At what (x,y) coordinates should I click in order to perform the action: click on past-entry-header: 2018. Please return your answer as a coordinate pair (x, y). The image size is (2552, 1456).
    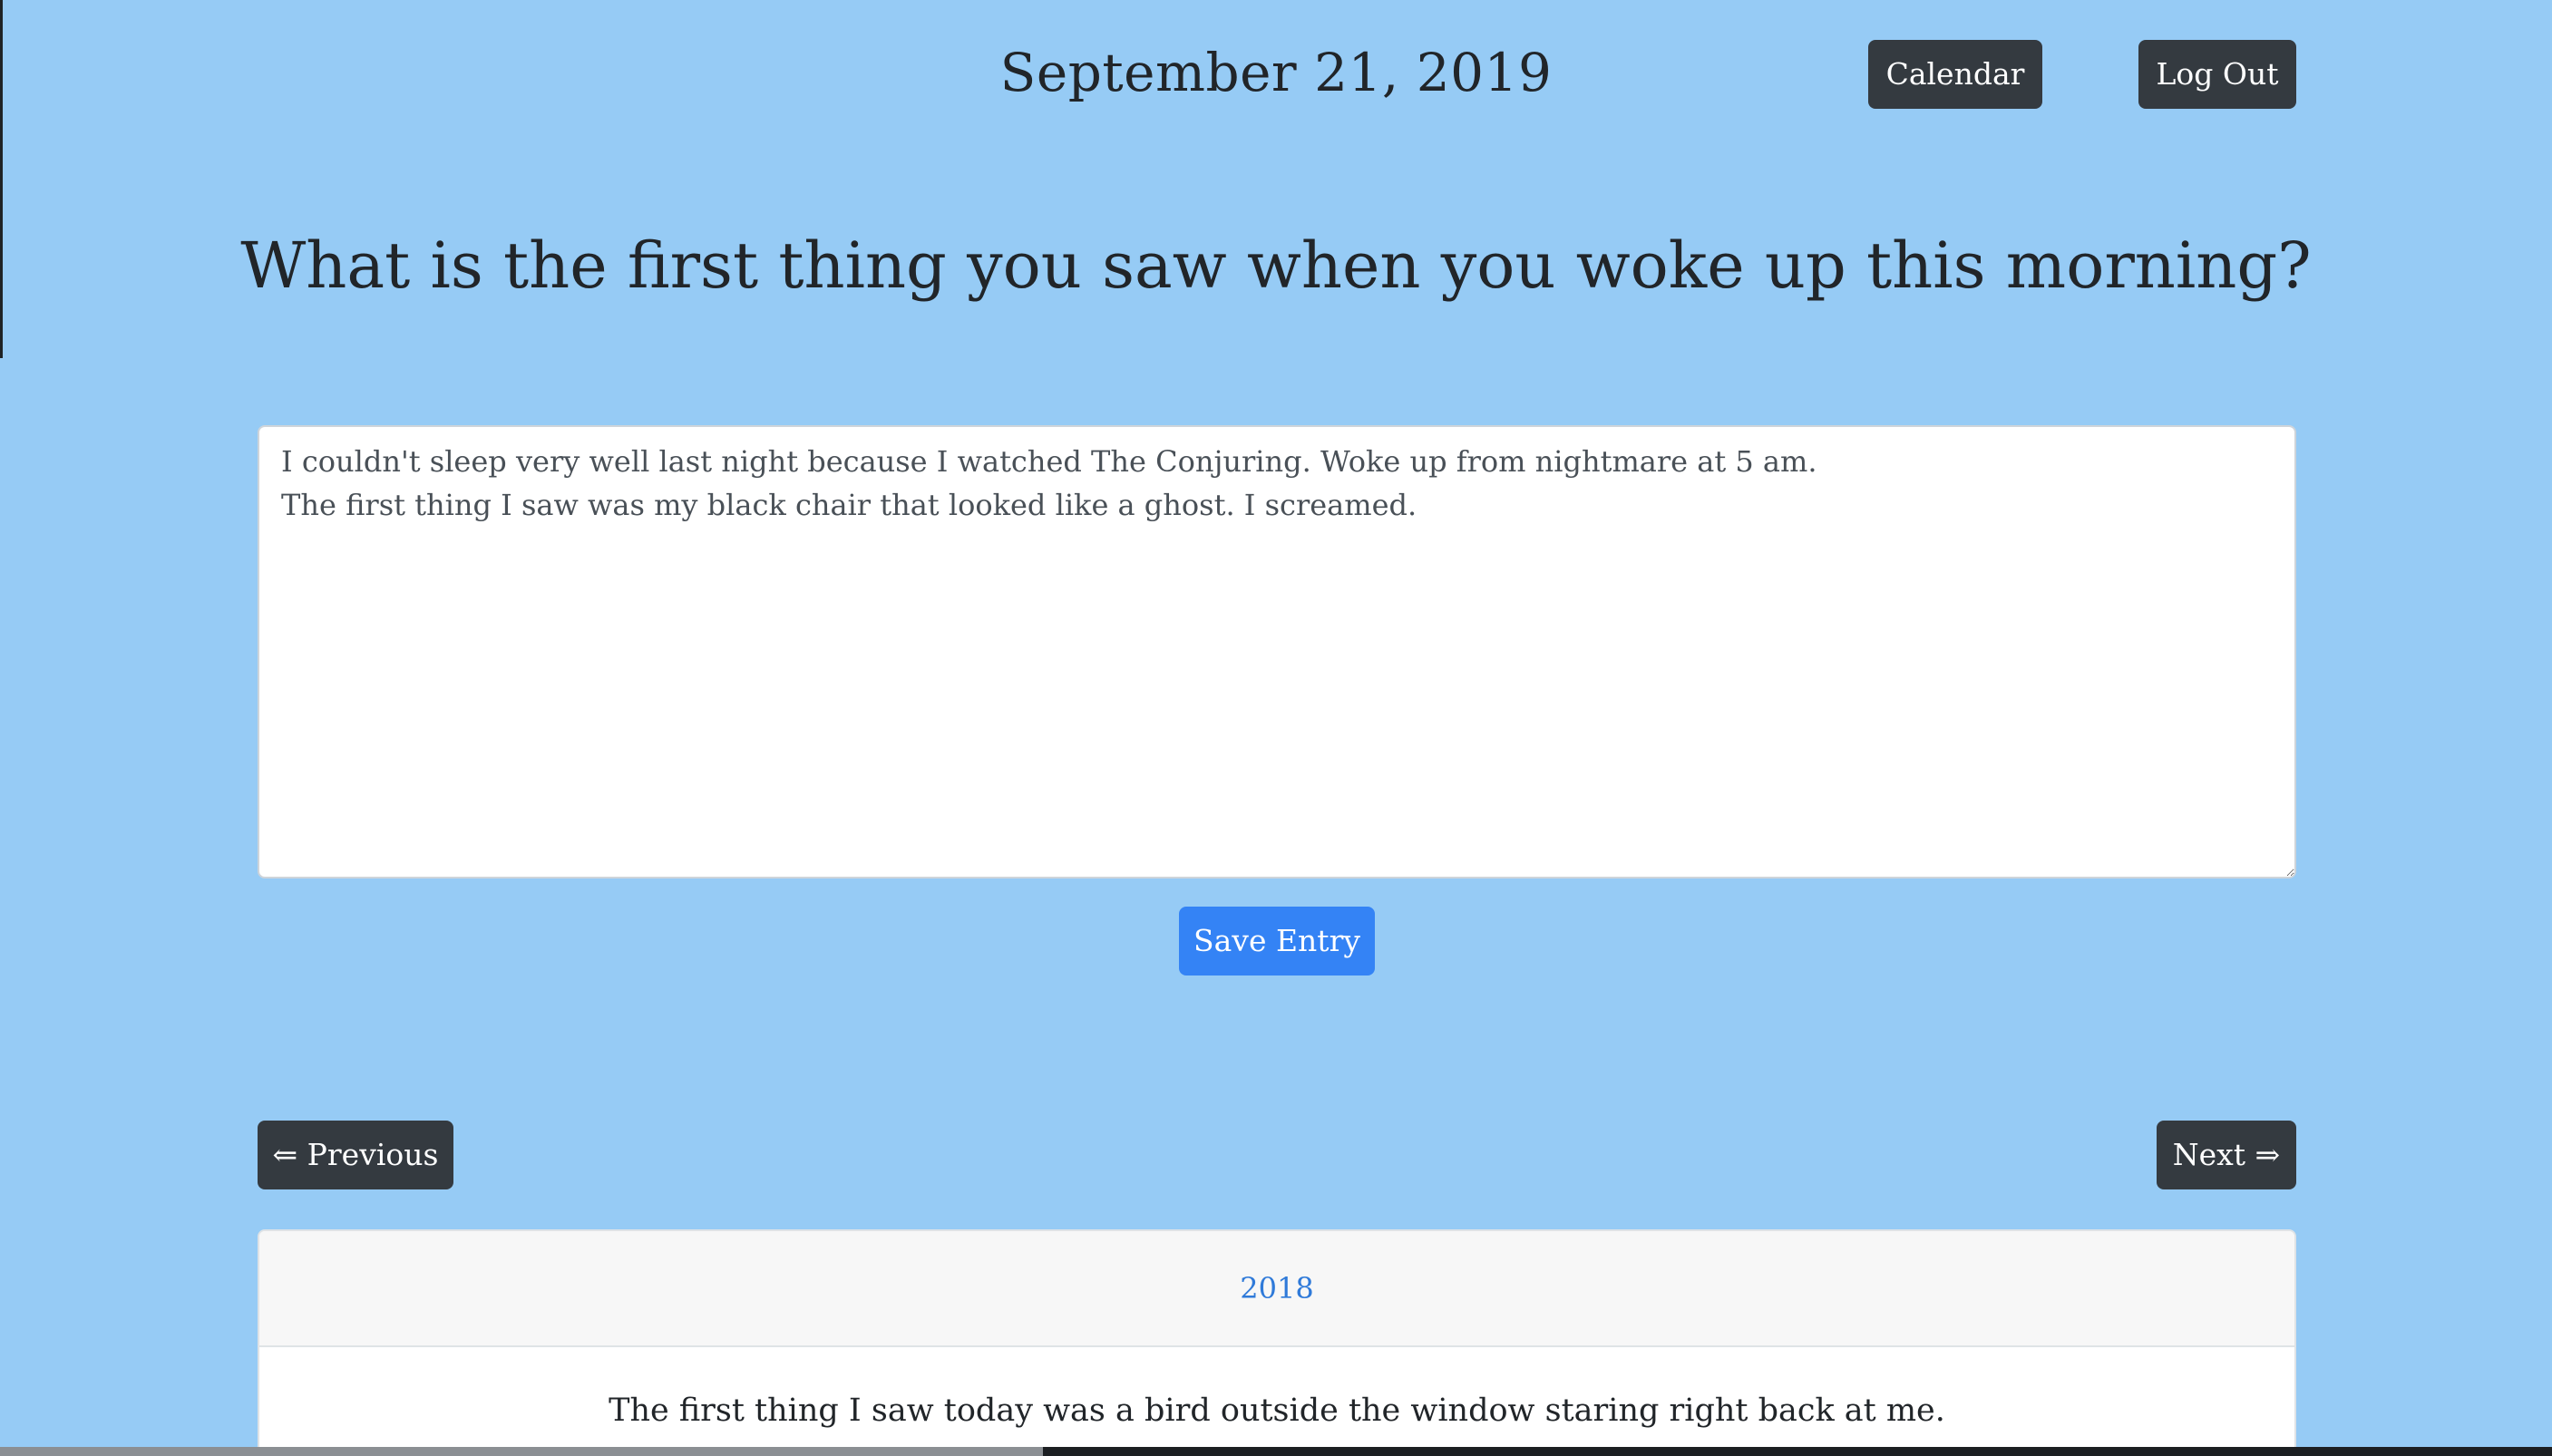
    Looking at the image, I should click on (1276, 1289).